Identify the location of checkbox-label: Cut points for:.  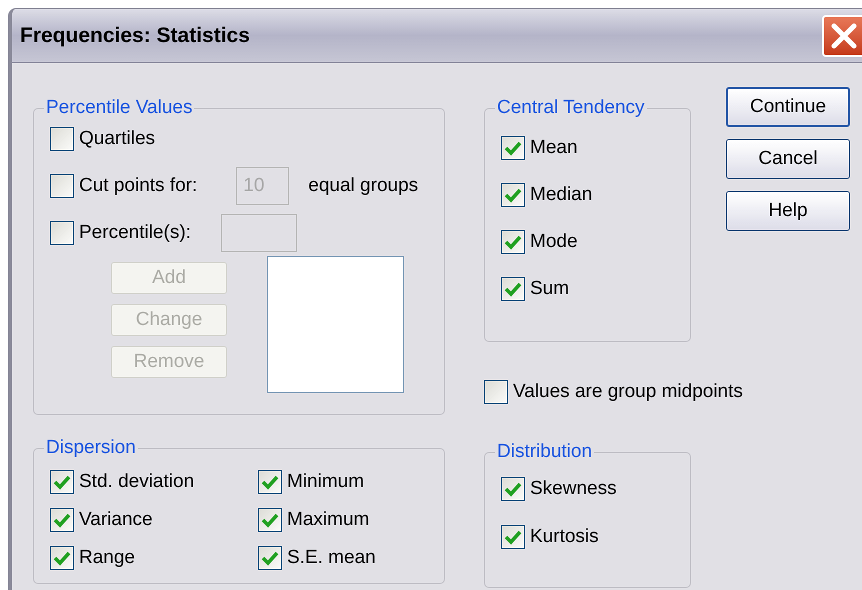
(138, 186).